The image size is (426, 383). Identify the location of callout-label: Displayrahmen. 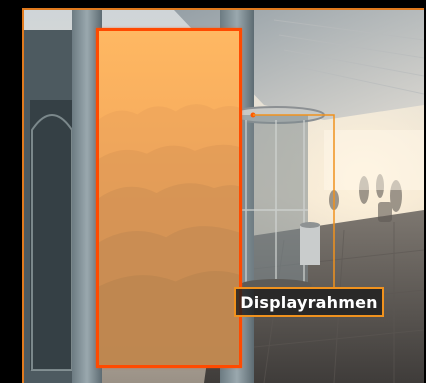
(309, 302).